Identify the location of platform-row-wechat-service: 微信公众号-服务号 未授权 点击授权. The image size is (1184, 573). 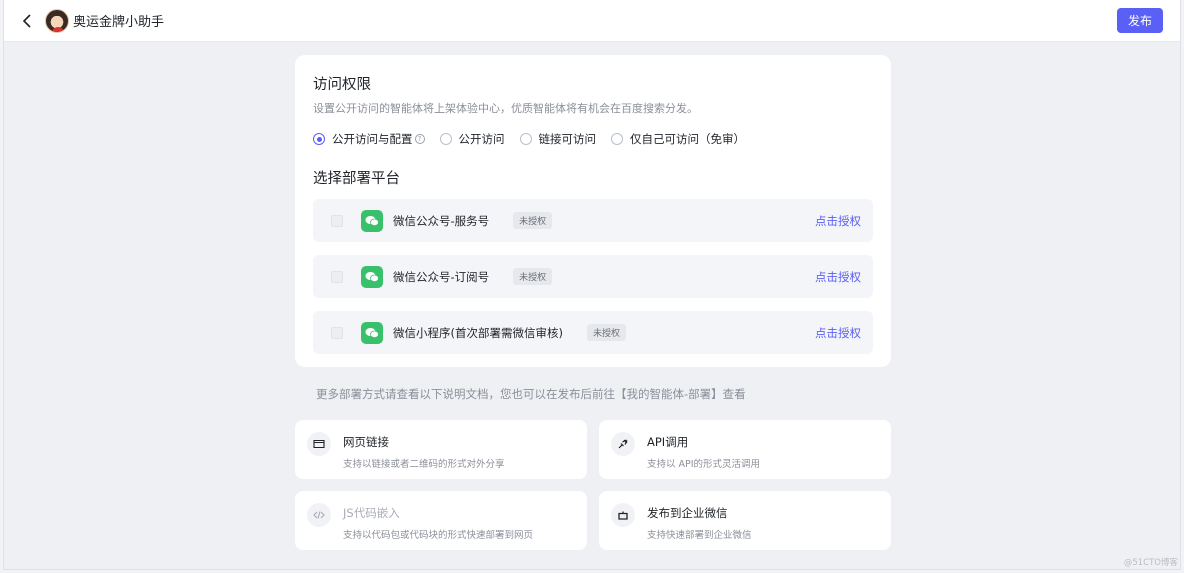
(593, 220).